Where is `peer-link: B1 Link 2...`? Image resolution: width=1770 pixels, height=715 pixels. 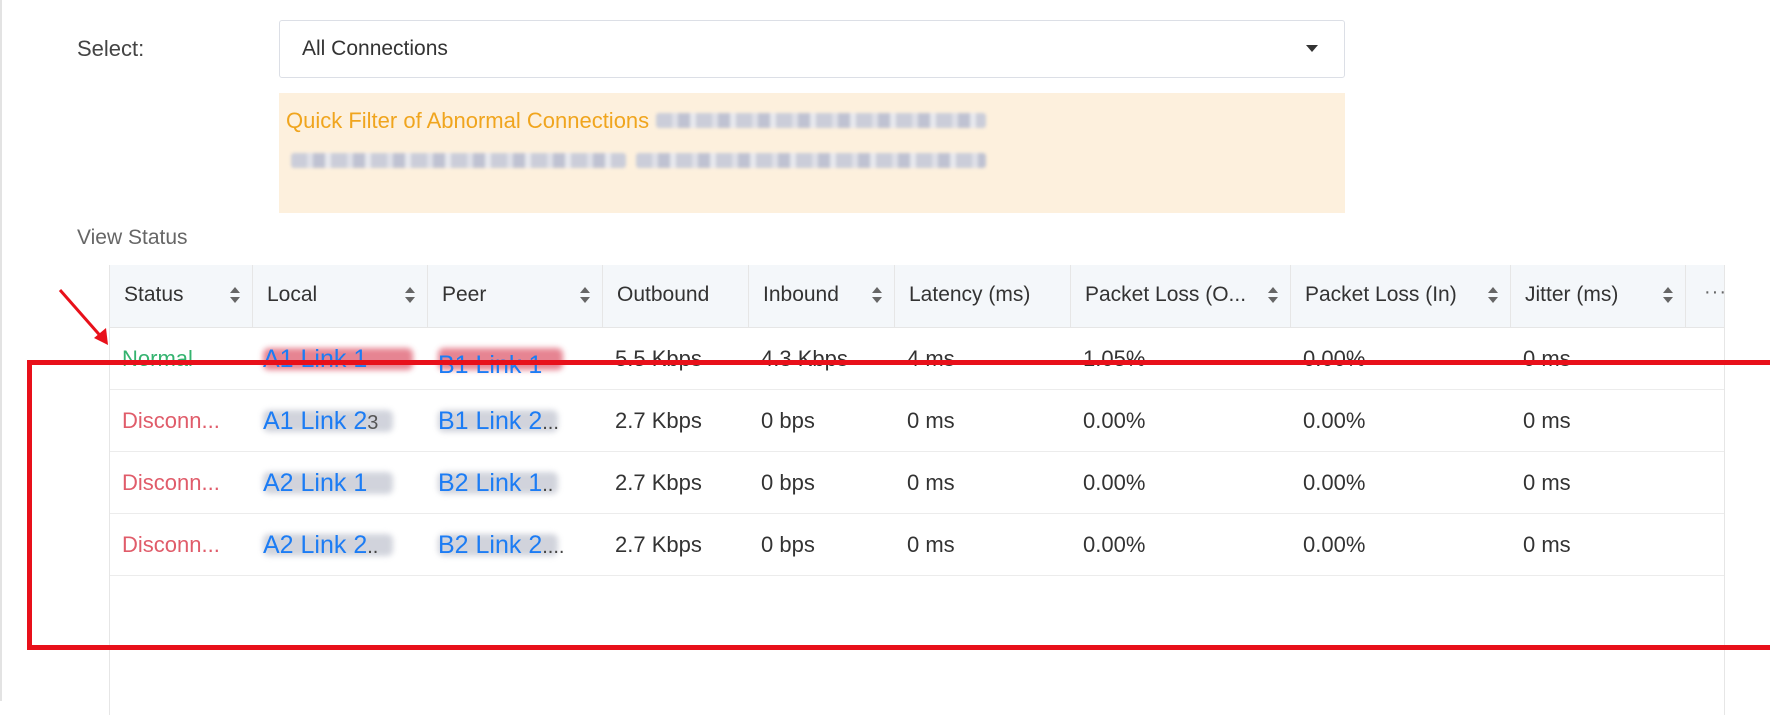
peer-link: B1 Link 2... is located at coordinates (515, 421).